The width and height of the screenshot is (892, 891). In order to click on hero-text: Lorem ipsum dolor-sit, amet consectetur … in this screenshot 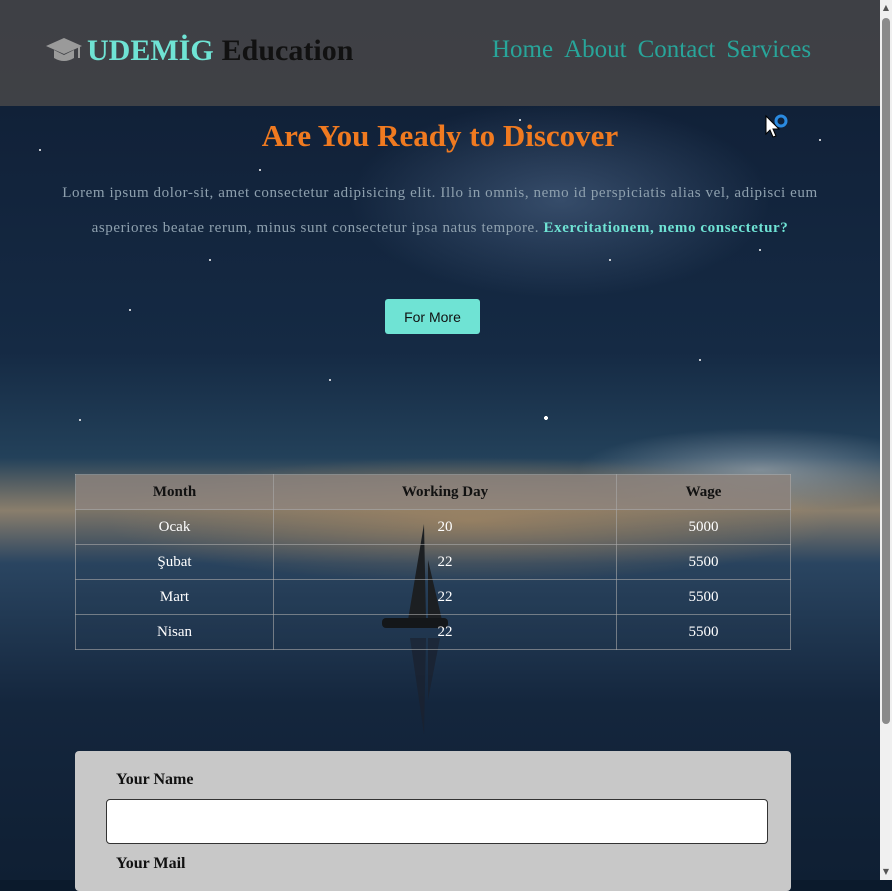, I will do `click(440, 211)`.